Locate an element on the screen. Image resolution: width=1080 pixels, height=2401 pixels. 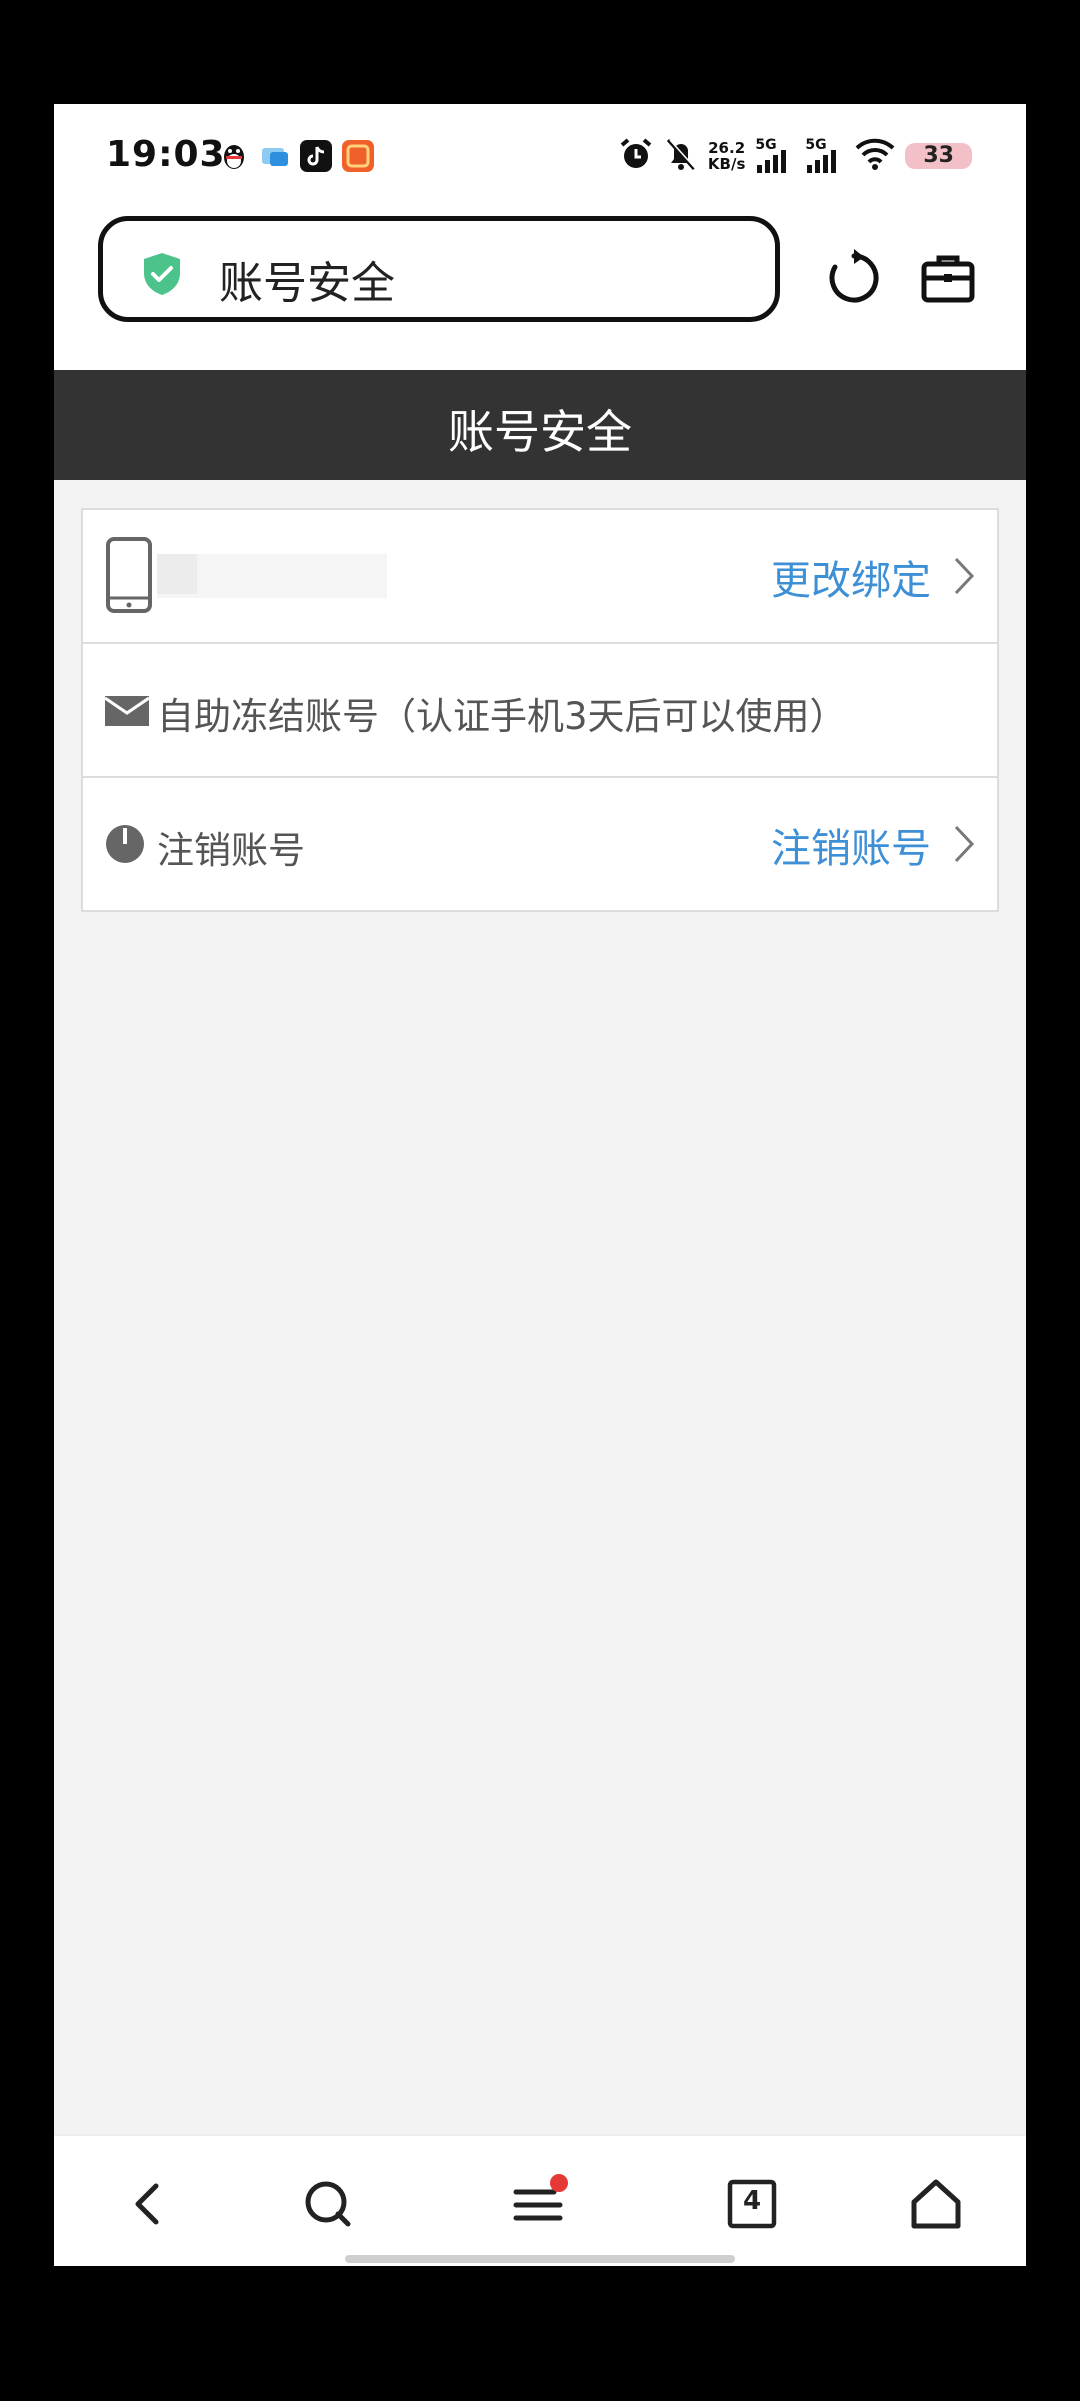
cancel-account-label: 注销账号 is located at coordinates (231, 850).